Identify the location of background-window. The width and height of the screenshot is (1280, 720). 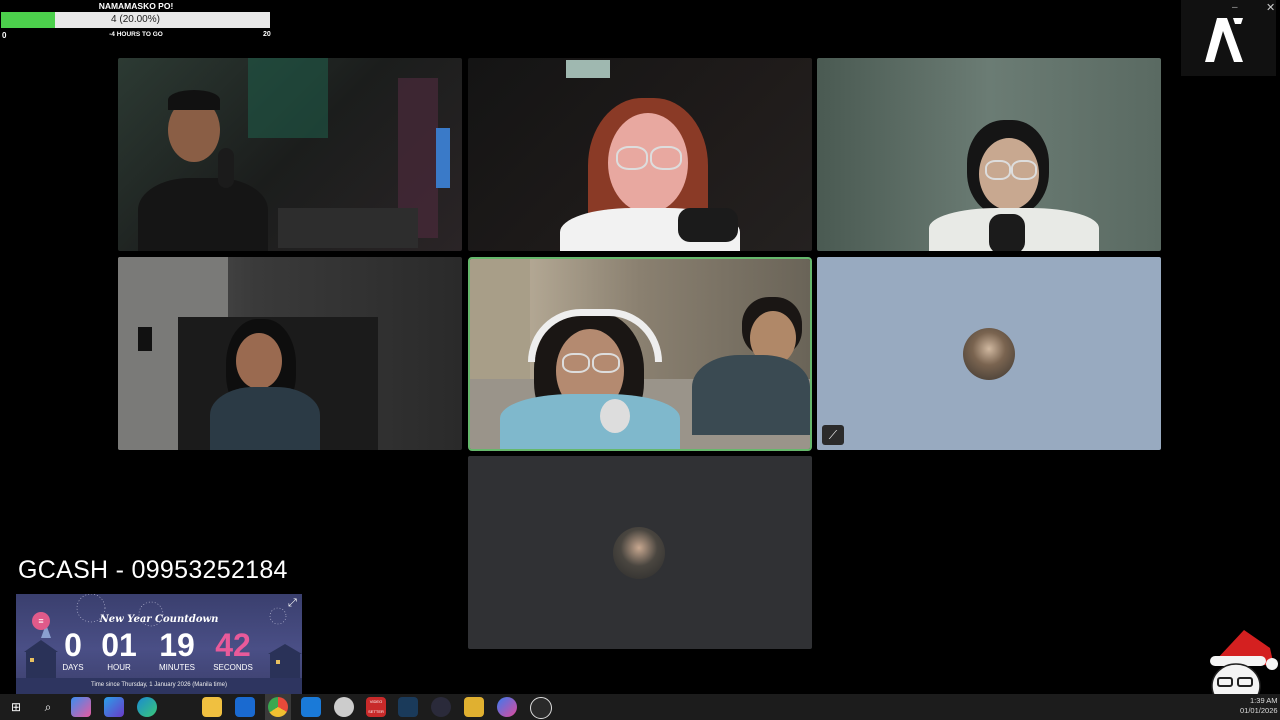
(588, 69).